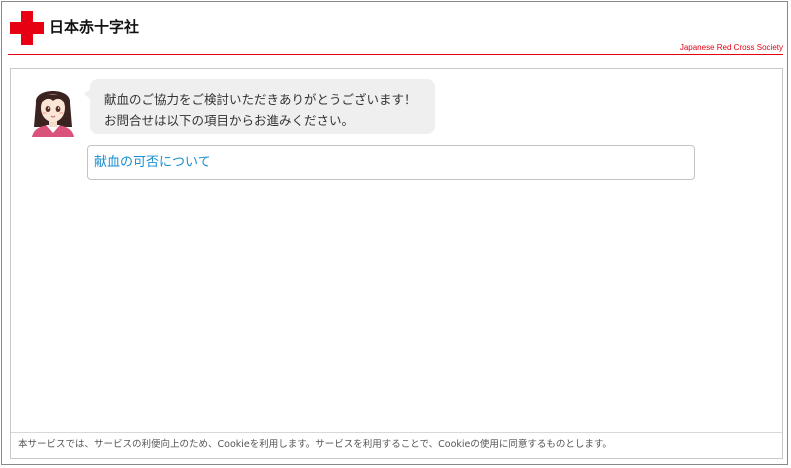 Image resolution: width=791 pixels, height=468 pixels. What do you see at coordinates (394, 29) in the screenshot?
I see `header: 日本赤十字社 Japanese Red Cross Society` at bounding box center [394, 29].